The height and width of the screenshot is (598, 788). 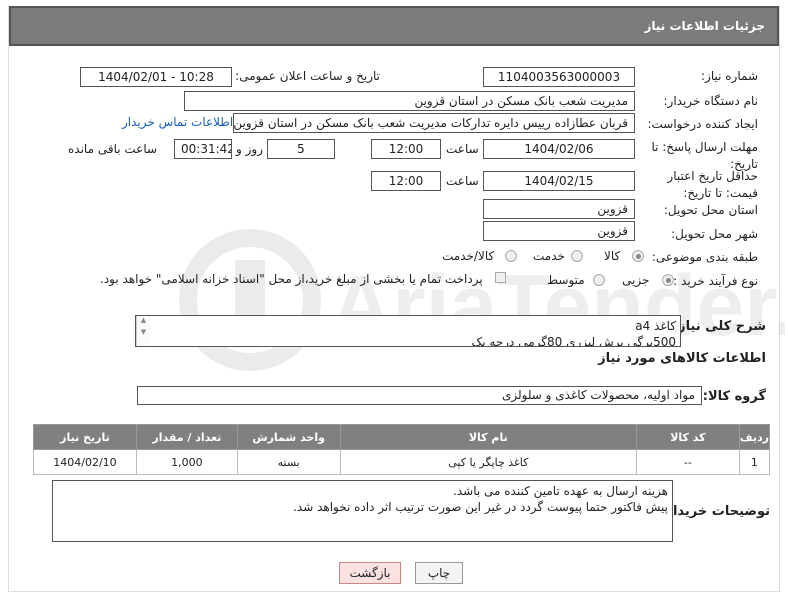 What do you see at coordinates (468, 256) in the screenshot?
I see `category-goods-service-label: کالا/خدمت` at bounding box center [468, 256].